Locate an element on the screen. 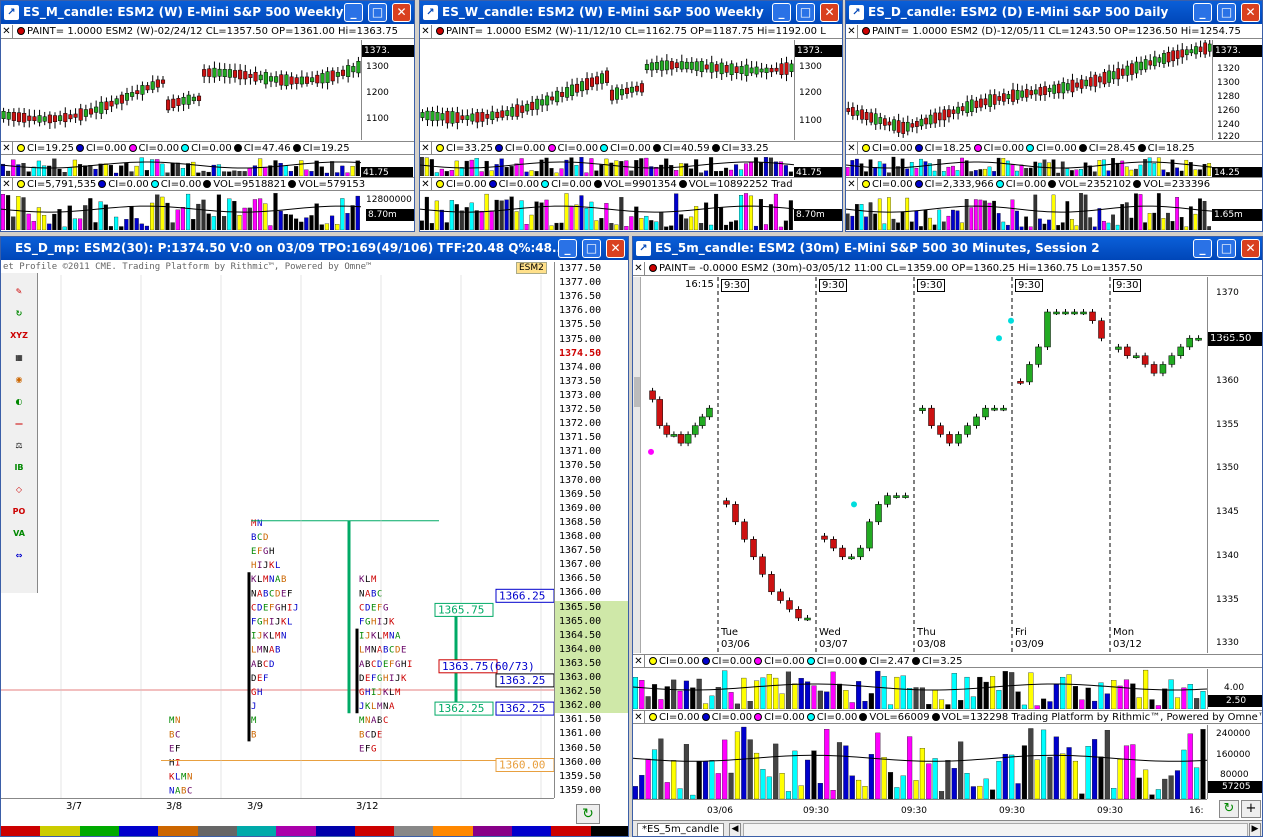  tool-7: — is located at coordinates (19, 424).